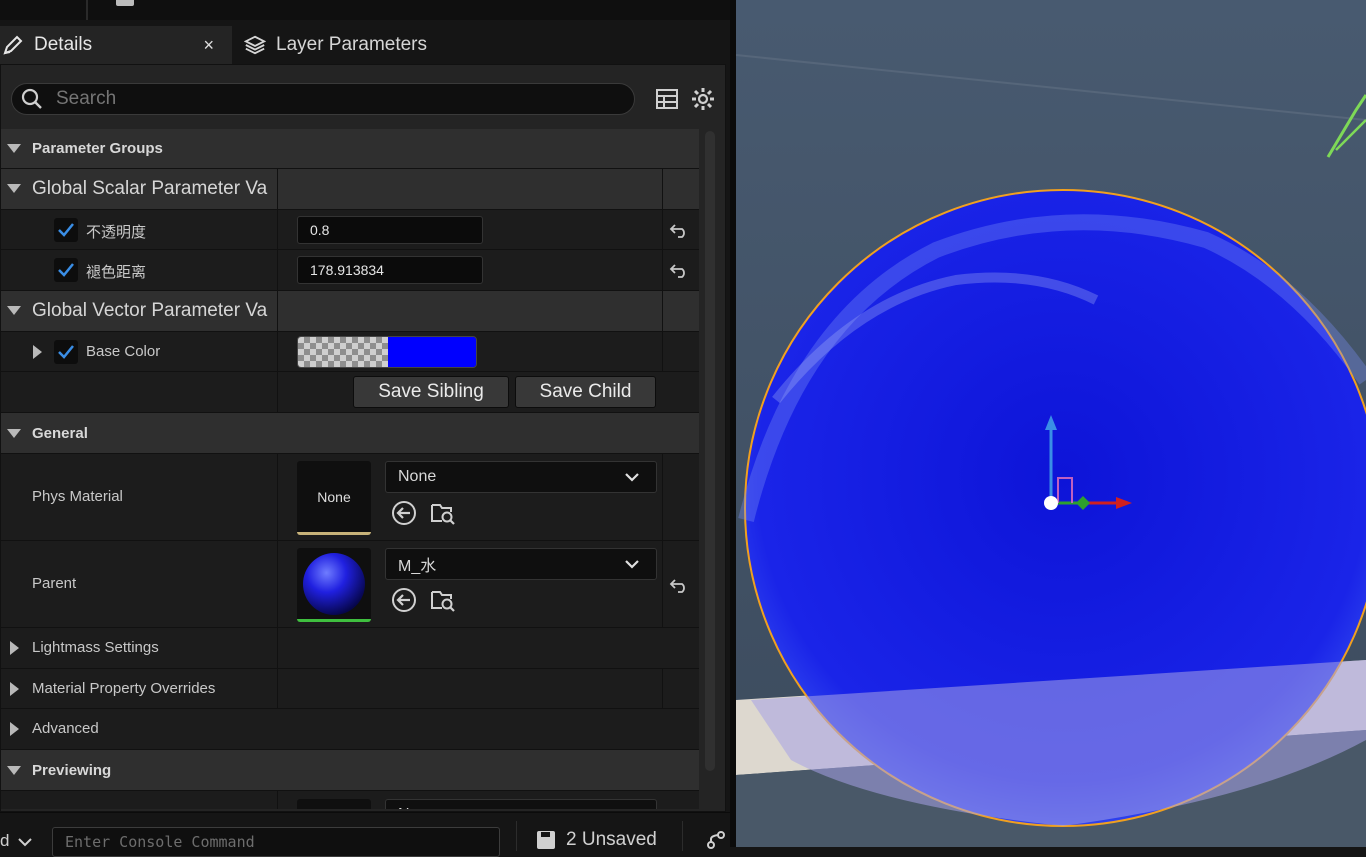 The image size is (1366, 857). What do you see at coordinates (208, 45) in the screenshot?
I see `close-icon: ×` at bounding box center [208, 45].